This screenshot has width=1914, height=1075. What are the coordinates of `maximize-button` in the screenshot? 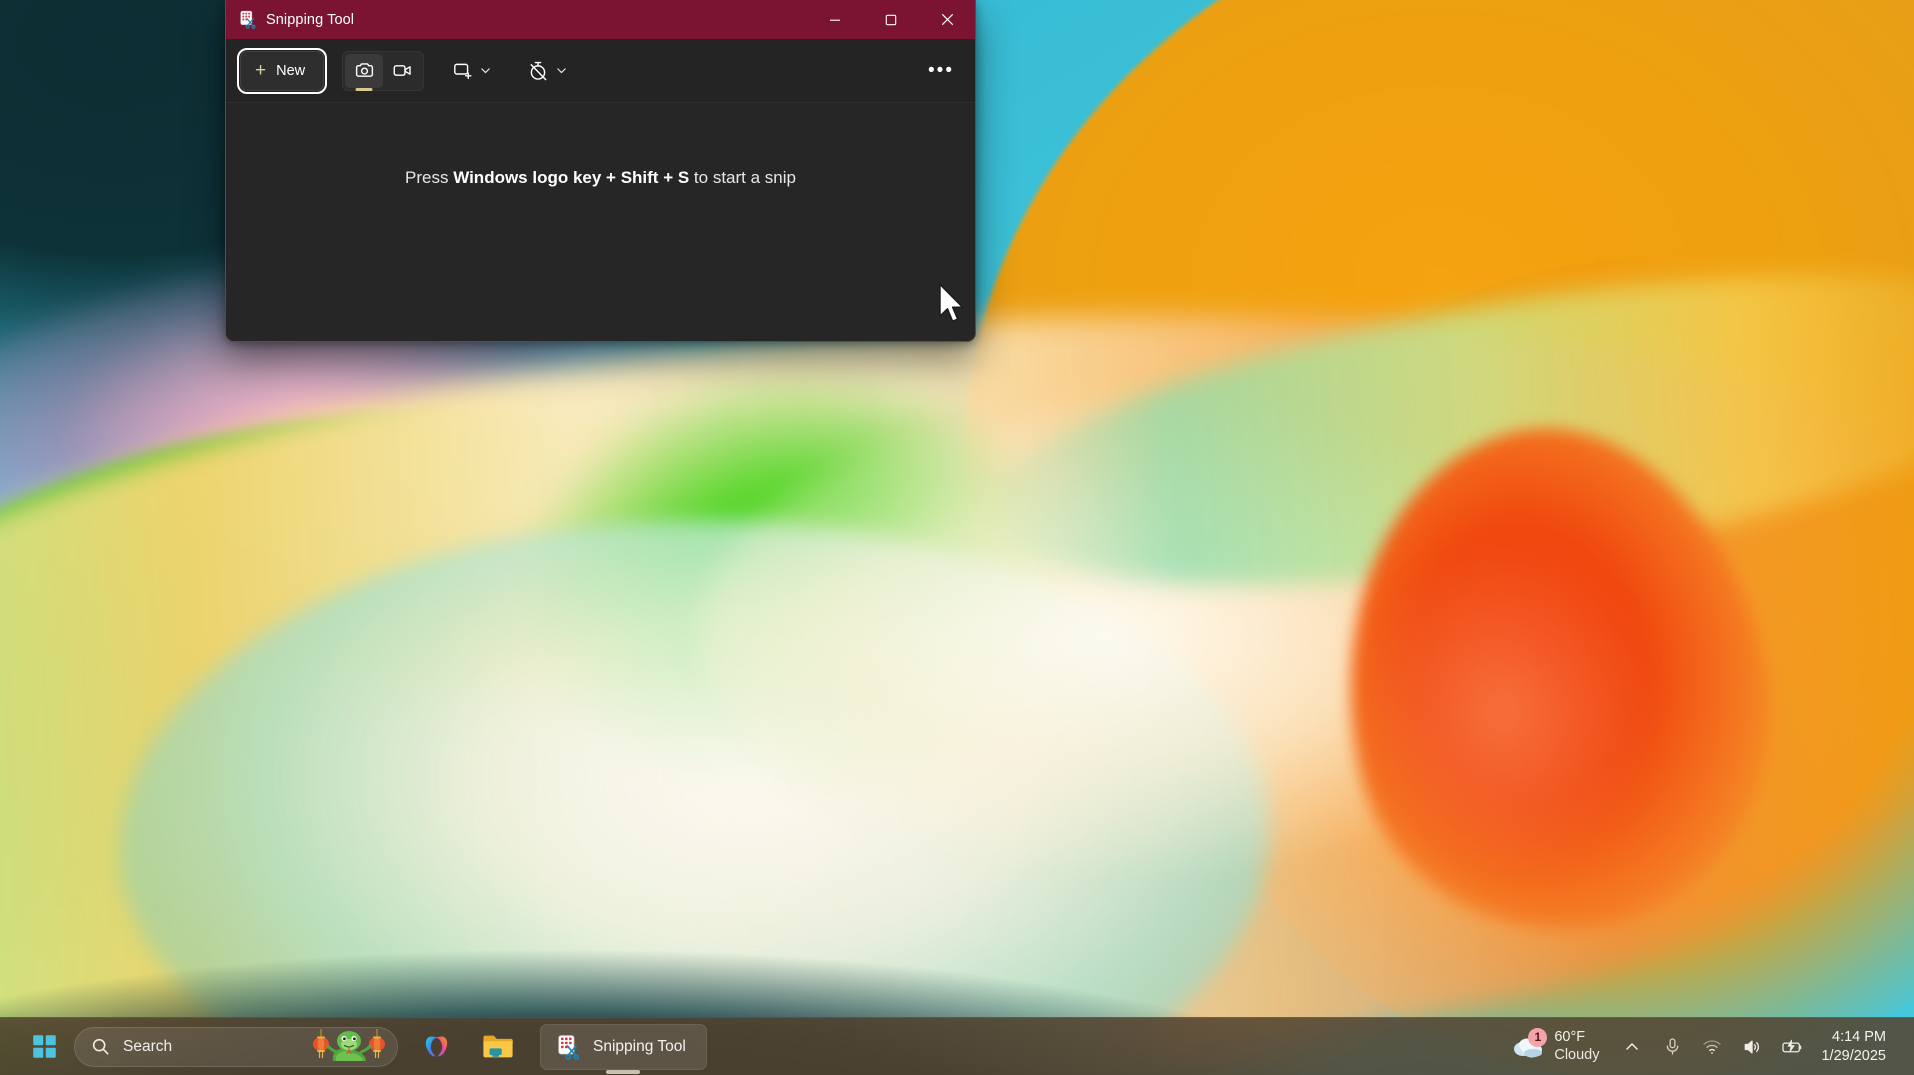 It's located at (891, 19).